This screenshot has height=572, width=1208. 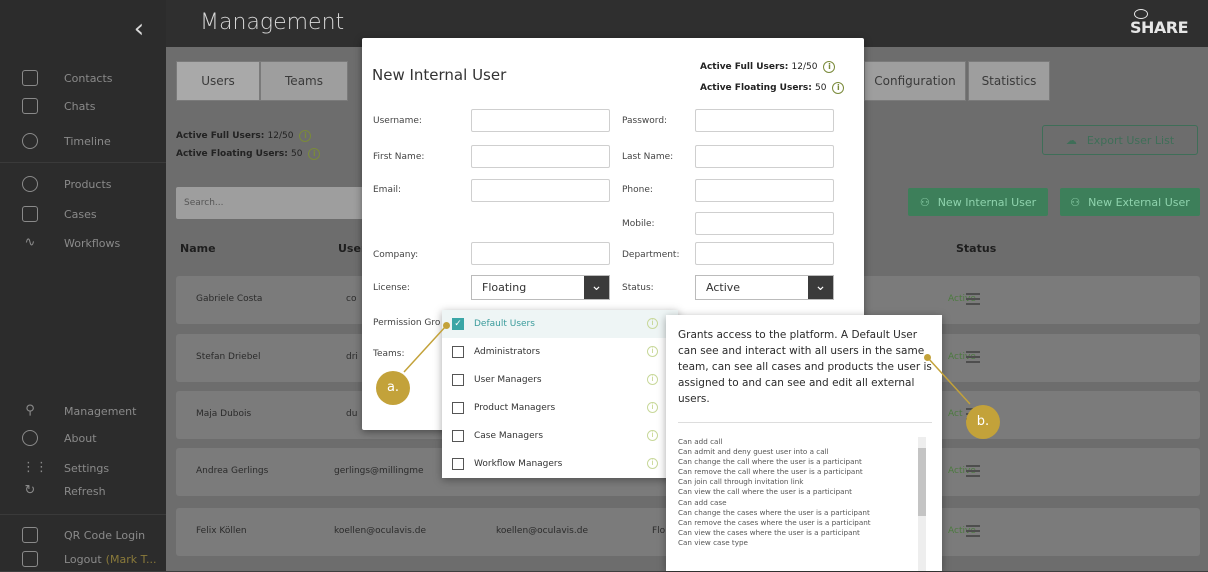 I want to click on callout-a: a., so click(x=393, y=388).